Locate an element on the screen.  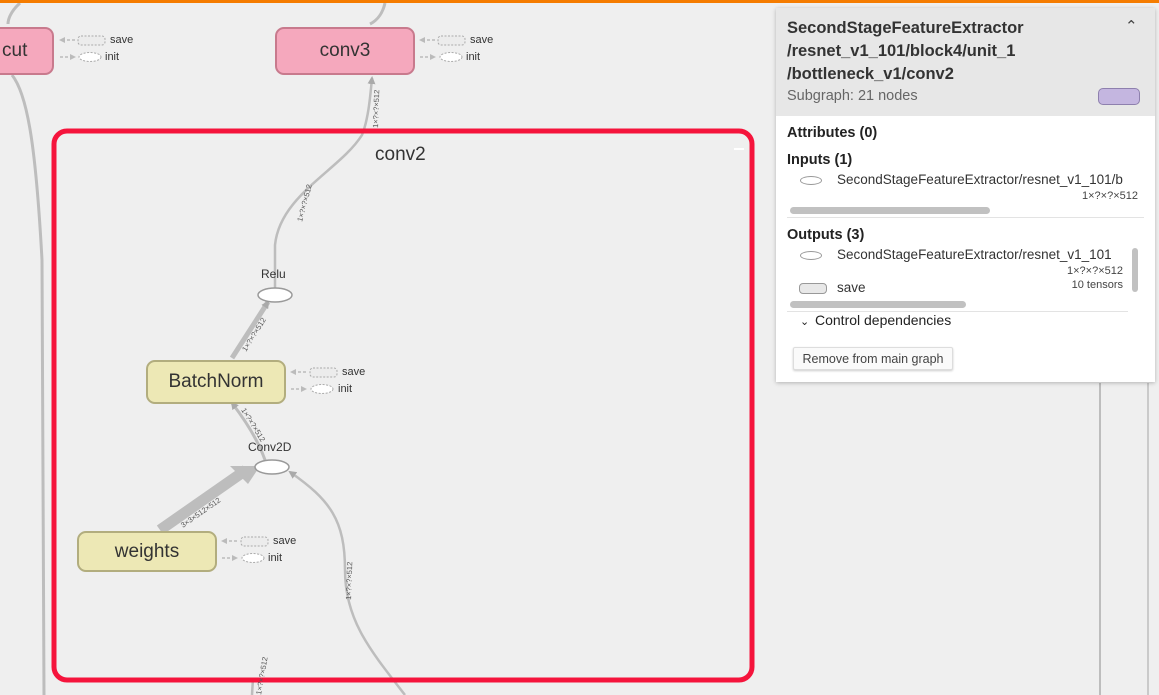
relu-op-ellipse is located at coordinates (275, 295).